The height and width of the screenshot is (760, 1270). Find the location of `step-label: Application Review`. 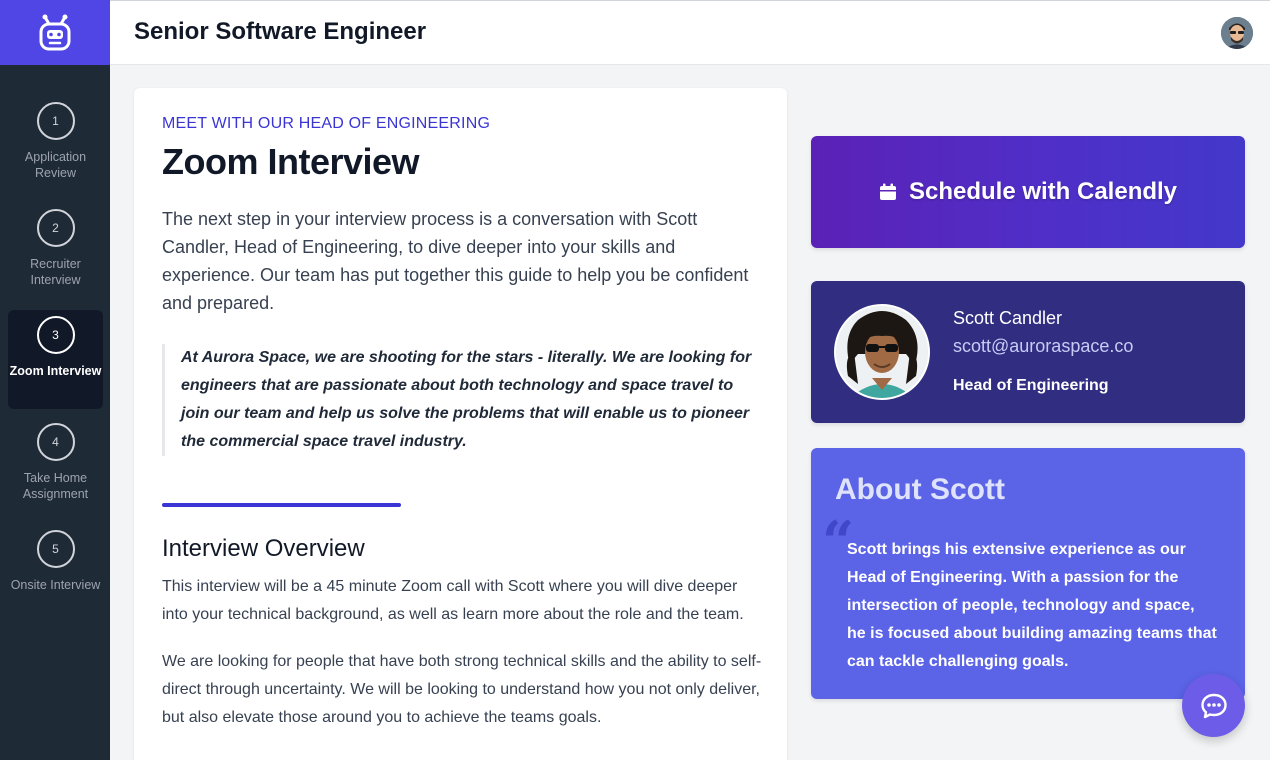

step-label: Application Review is located at coordinates (55, 165).